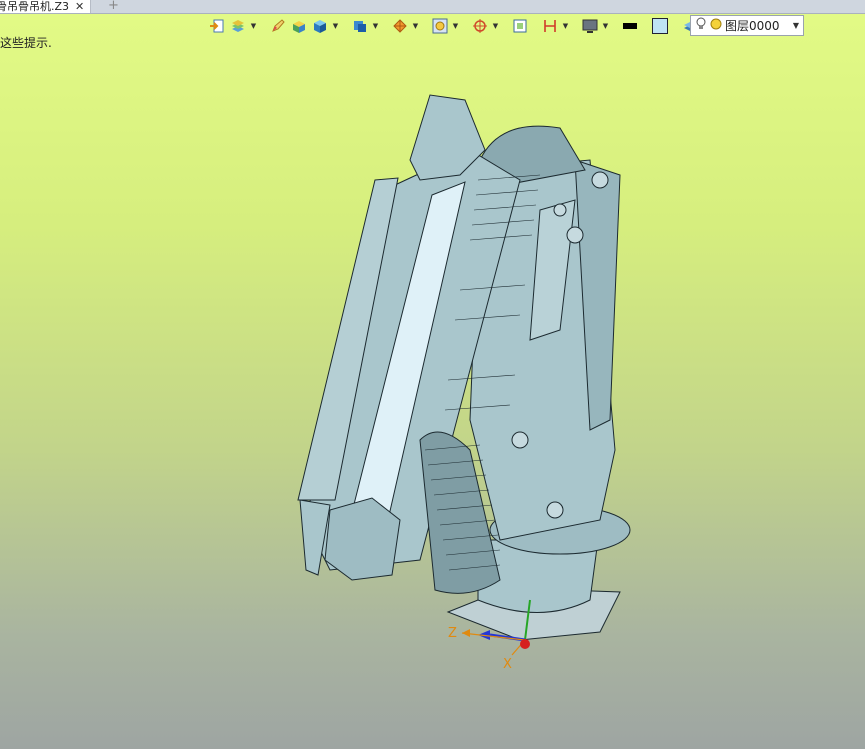 This screenshot has width=865, height=749. Describe the element at coordinates (452, 633) in the screenshot. I see `axis-z-label: Z` at that location.